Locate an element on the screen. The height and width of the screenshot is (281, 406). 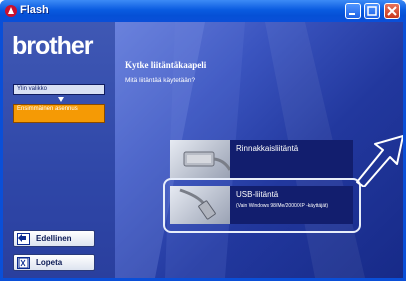
pointer-arrow-icon is located at coordinates (379, 161).